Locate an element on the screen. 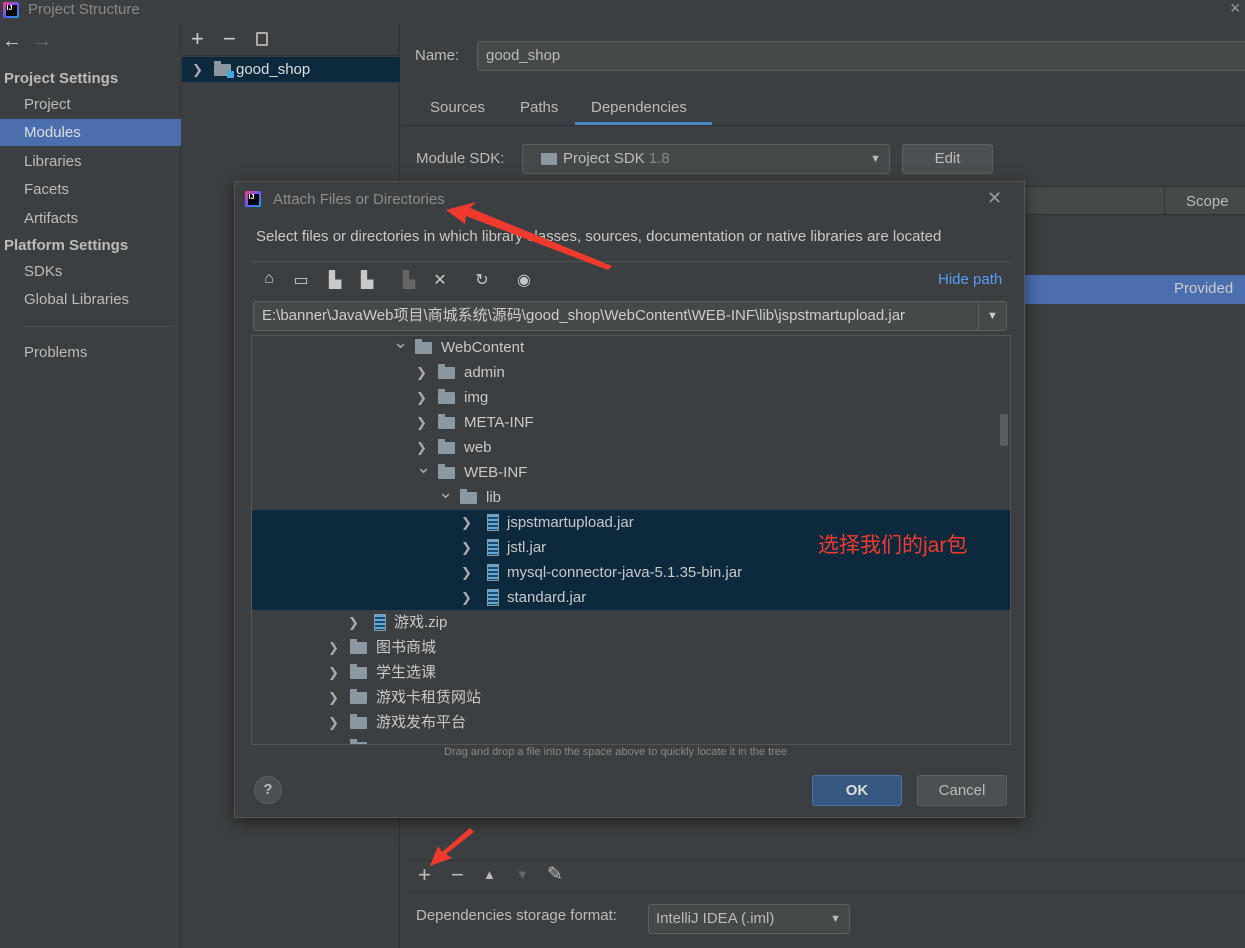 The width and height of the screenshot is (1245, 948). annotation-arrow-add is located at coordinates (452, 847).